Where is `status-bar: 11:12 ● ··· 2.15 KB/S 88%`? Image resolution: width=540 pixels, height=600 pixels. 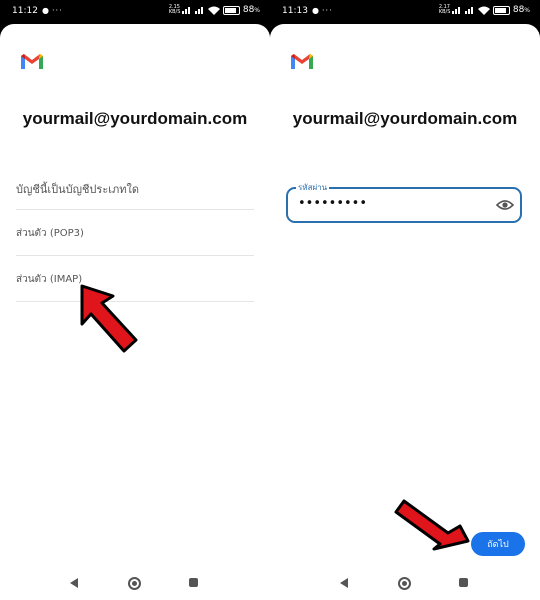 status-bar: 11:12 ● ··· 2.15 KB/S 88% is located at coordinates (135, 12).